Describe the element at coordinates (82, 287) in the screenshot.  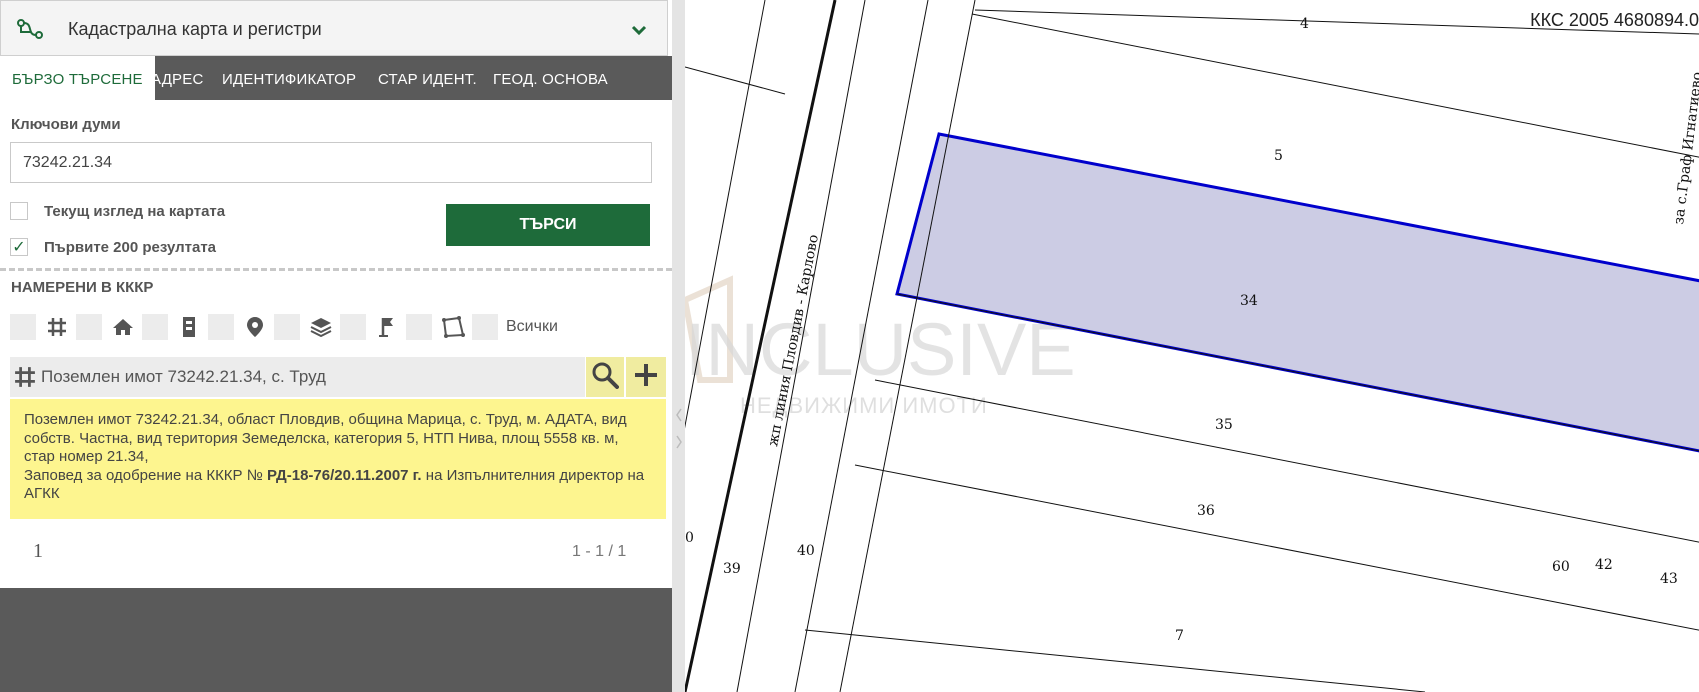
I see `results-title: НАМЕРЕНИ В КККР` at that location.